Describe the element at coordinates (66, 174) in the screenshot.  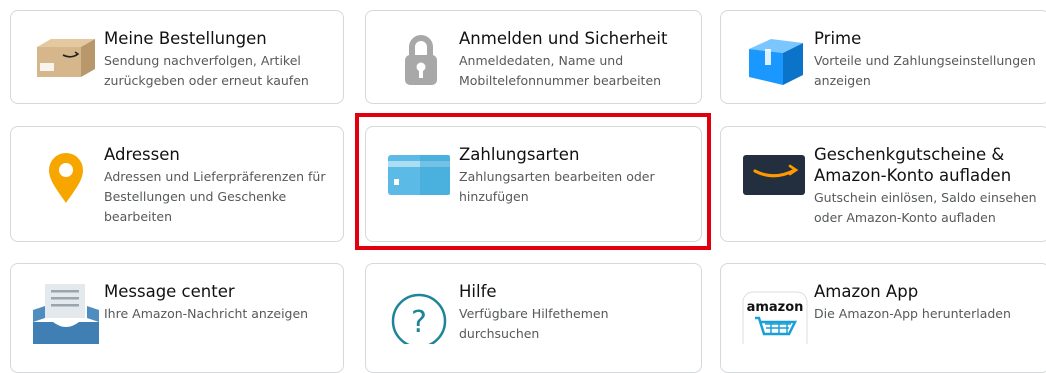
I see `map-pin-icon` at that location.